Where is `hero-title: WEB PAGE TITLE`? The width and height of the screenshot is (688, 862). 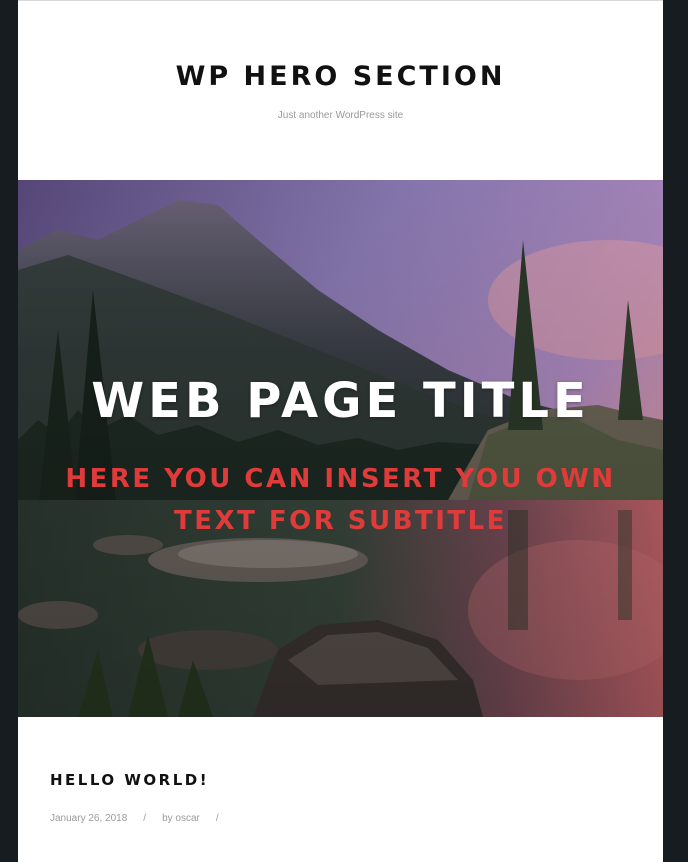 hero-title: WEB PAGE TITLE is located at coordinates (340, 401).